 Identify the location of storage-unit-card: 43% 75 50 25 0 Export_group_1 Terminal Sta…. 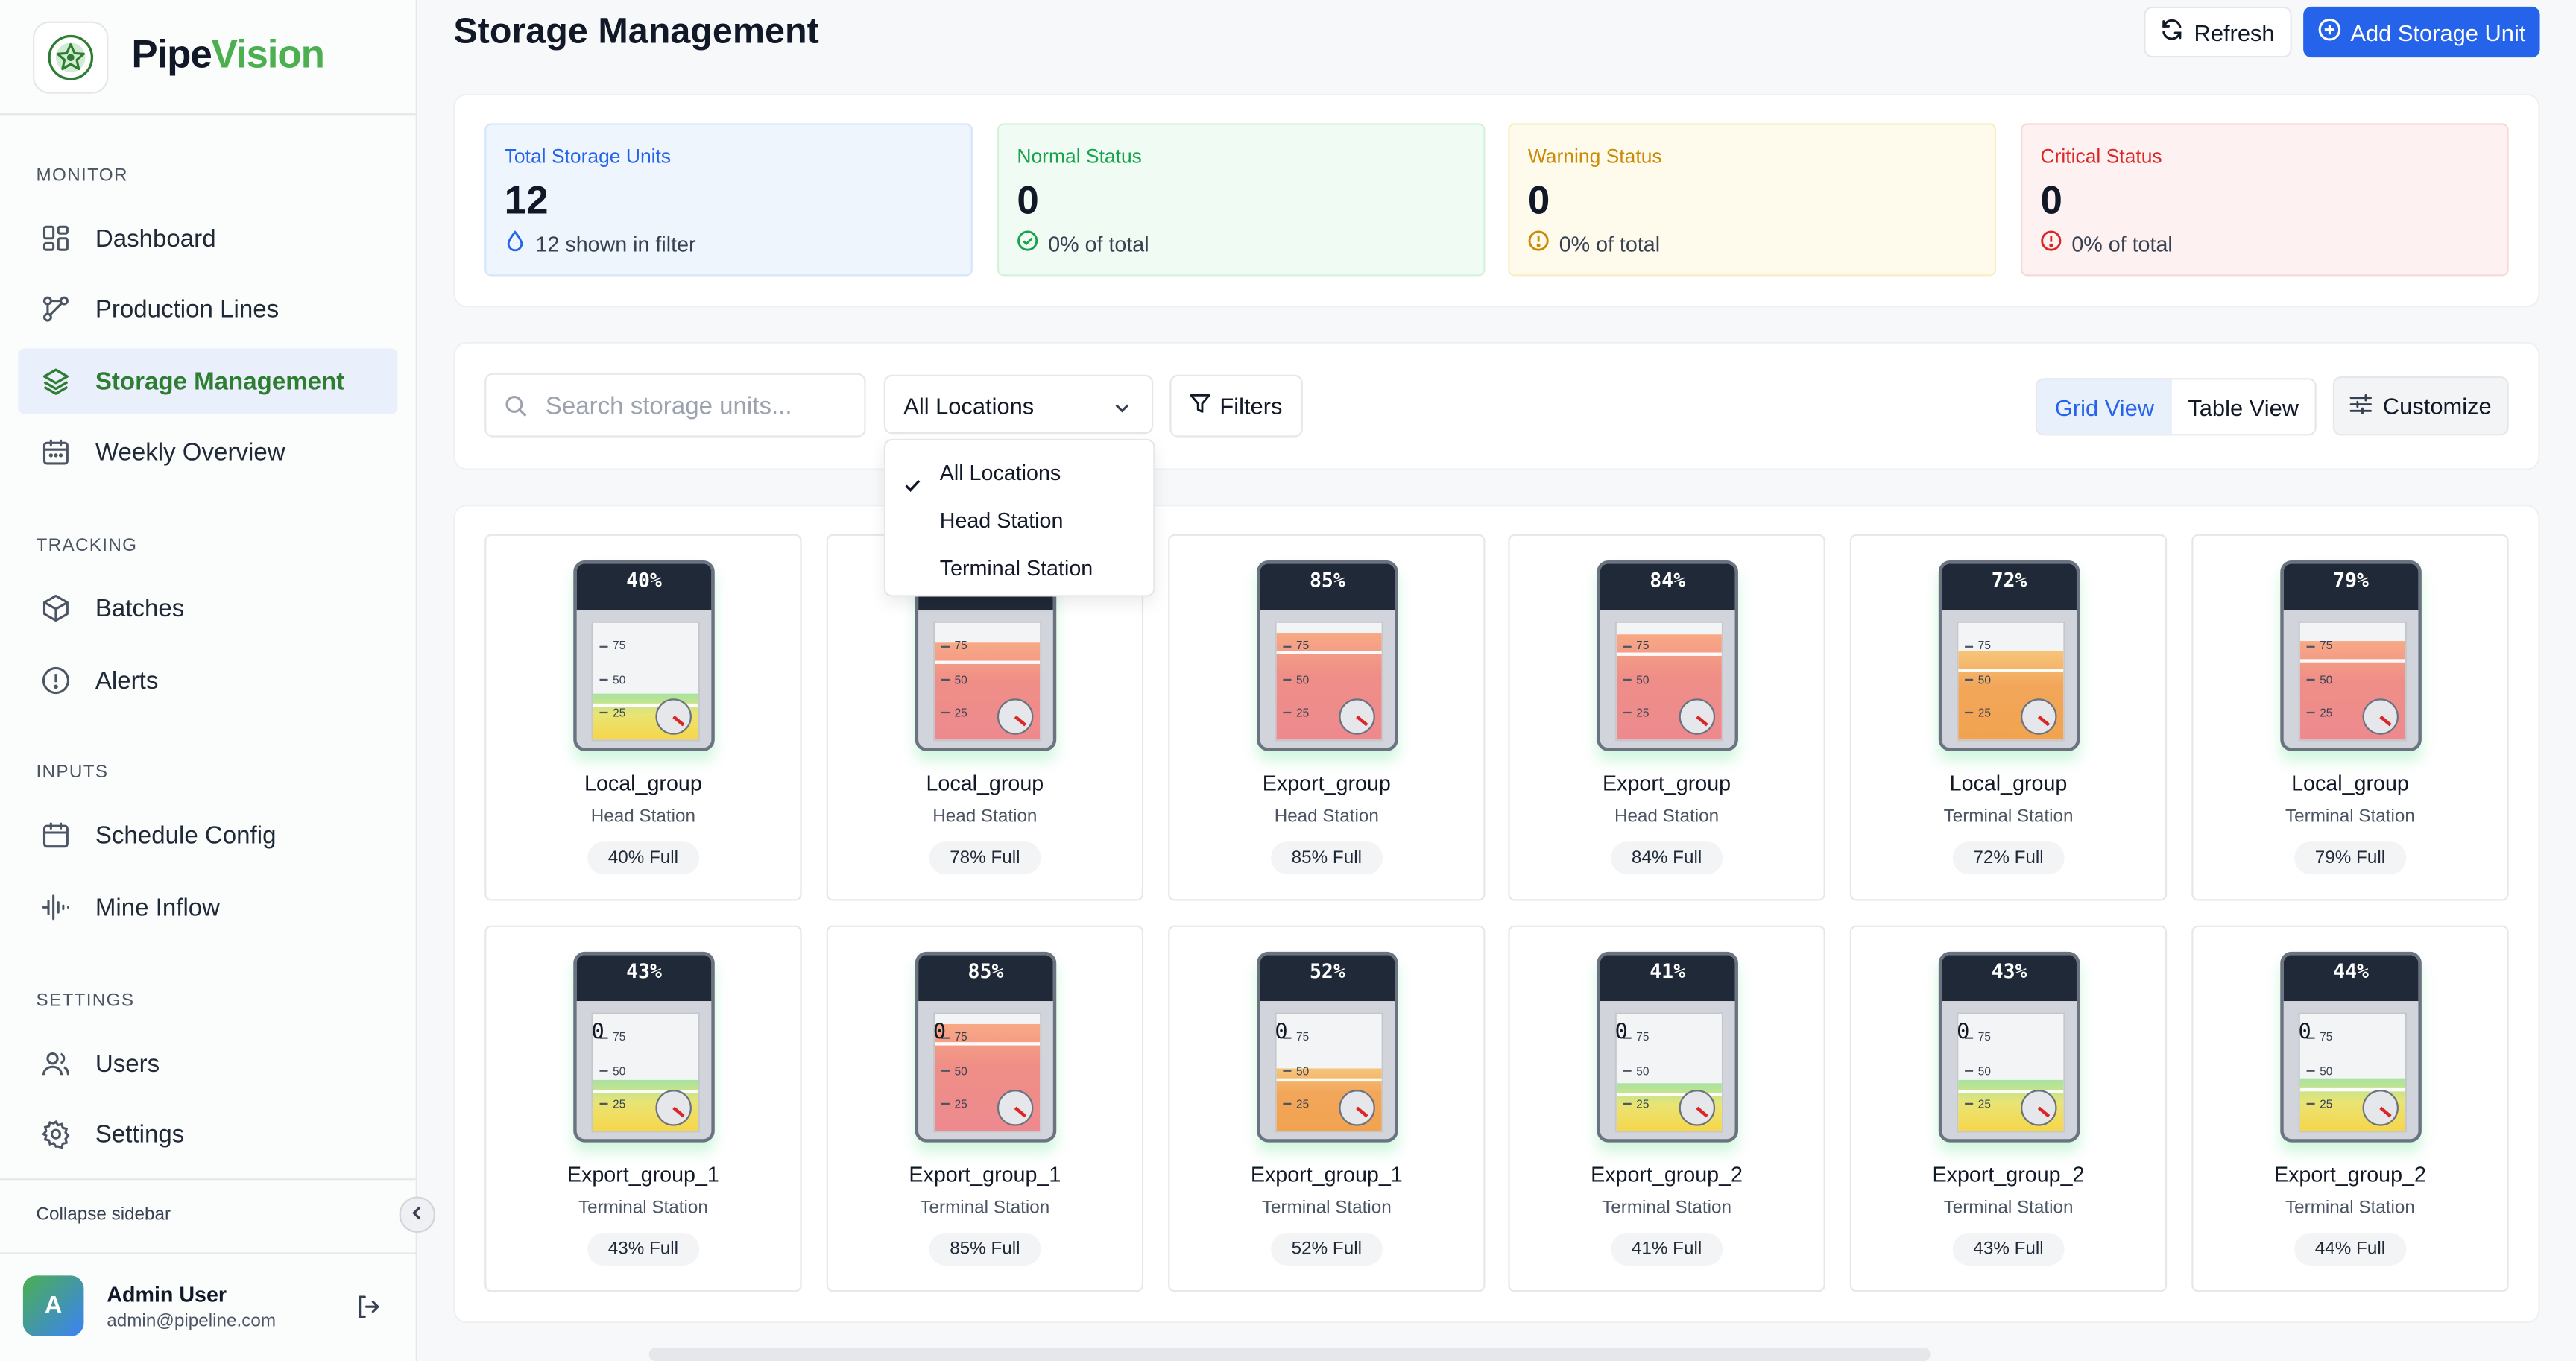
(643, 1108).